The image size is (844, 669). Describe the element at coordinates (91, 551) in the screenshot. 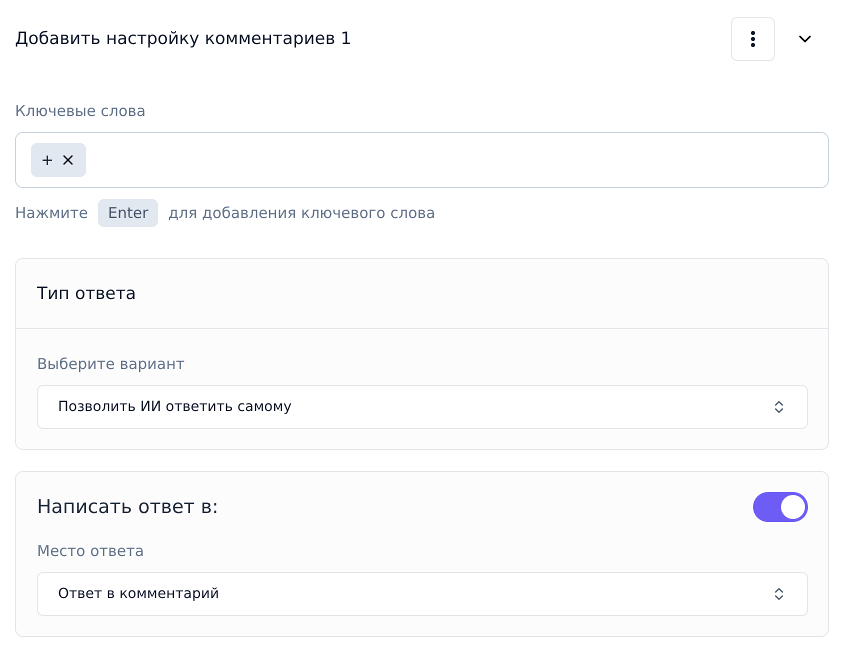

I see `field-label: Место ответа` at that location.